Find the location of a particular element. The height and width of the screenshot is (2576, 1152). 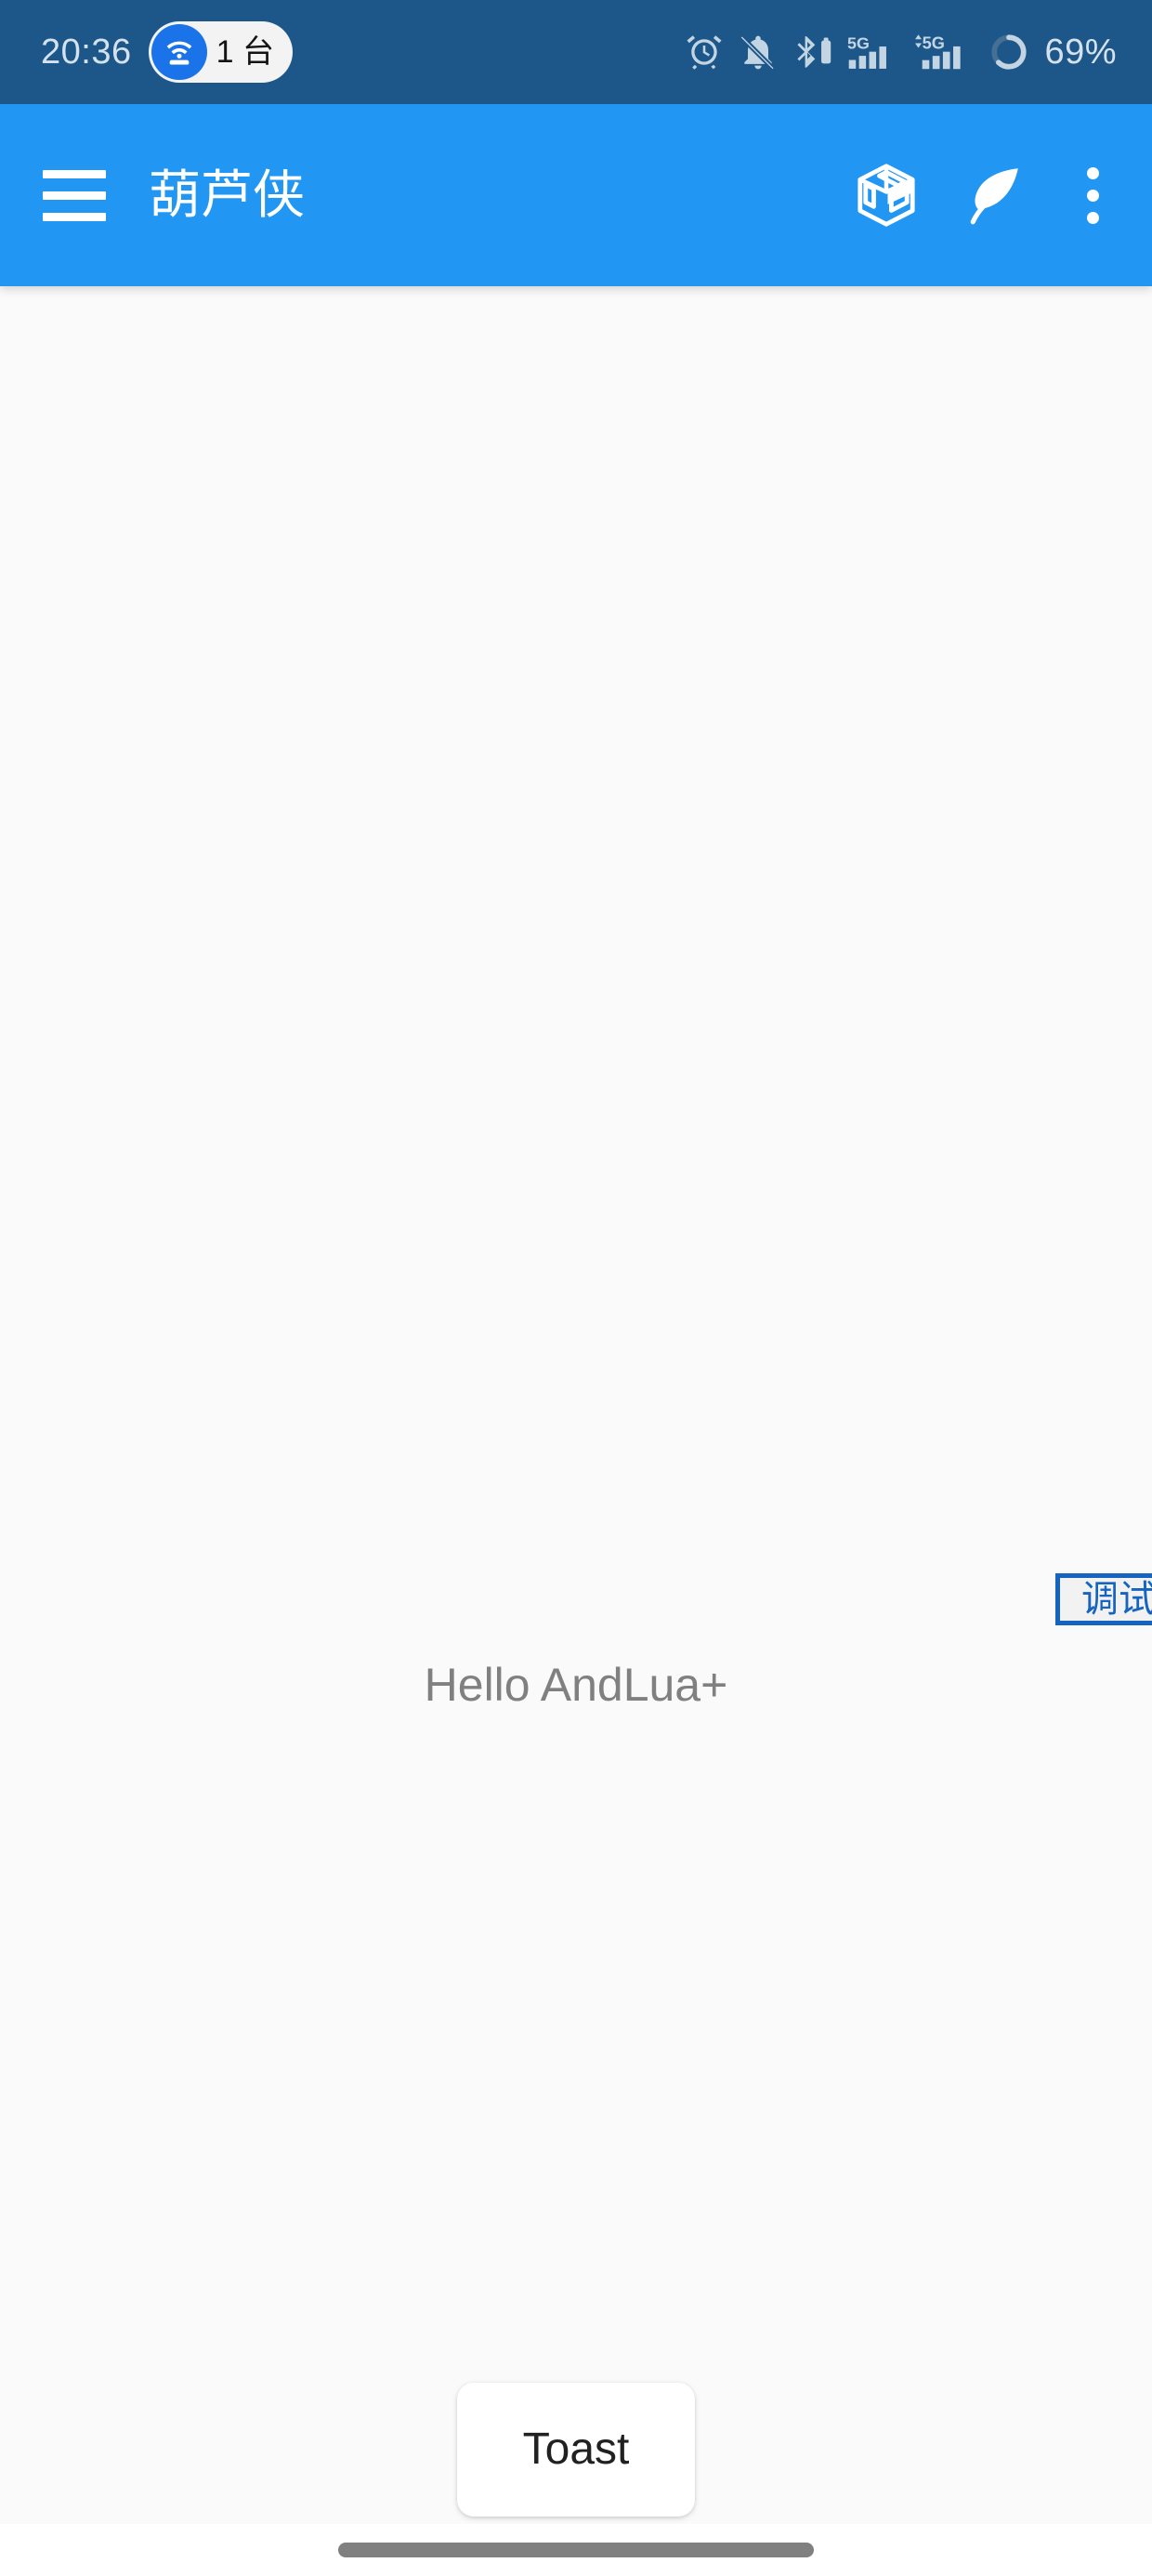

alarm-clock-icon is located at coordinates (704, 52).